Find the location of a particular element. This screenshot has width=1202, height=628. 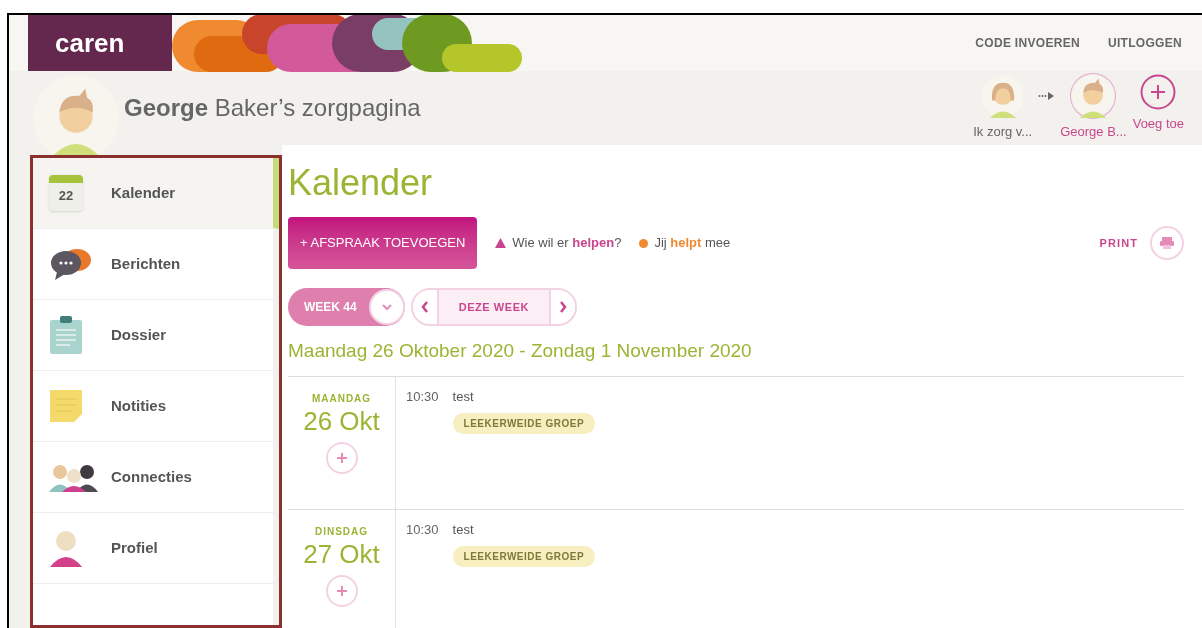

sidebar-item: Berichten is located at coordinates (156, 264).